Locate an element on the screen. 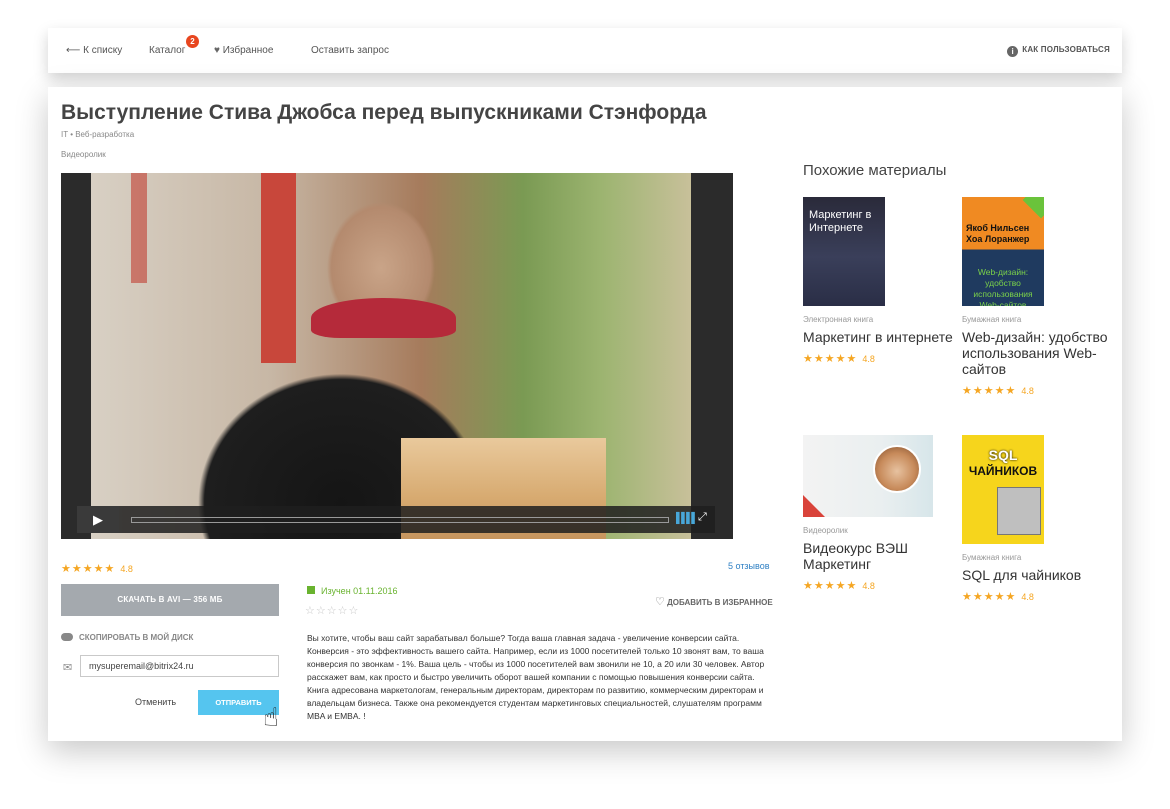  book-cover-title: Маркетинг в Интернете is located at coordinates (840, 221).